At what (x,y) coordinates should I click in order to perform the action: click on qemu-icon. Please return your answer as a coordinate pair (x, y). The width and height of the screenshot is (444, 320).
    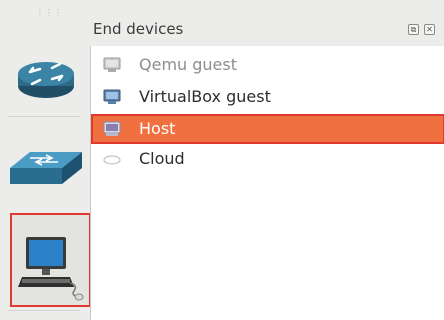
    Looking at the image, I should click on (112, 64).